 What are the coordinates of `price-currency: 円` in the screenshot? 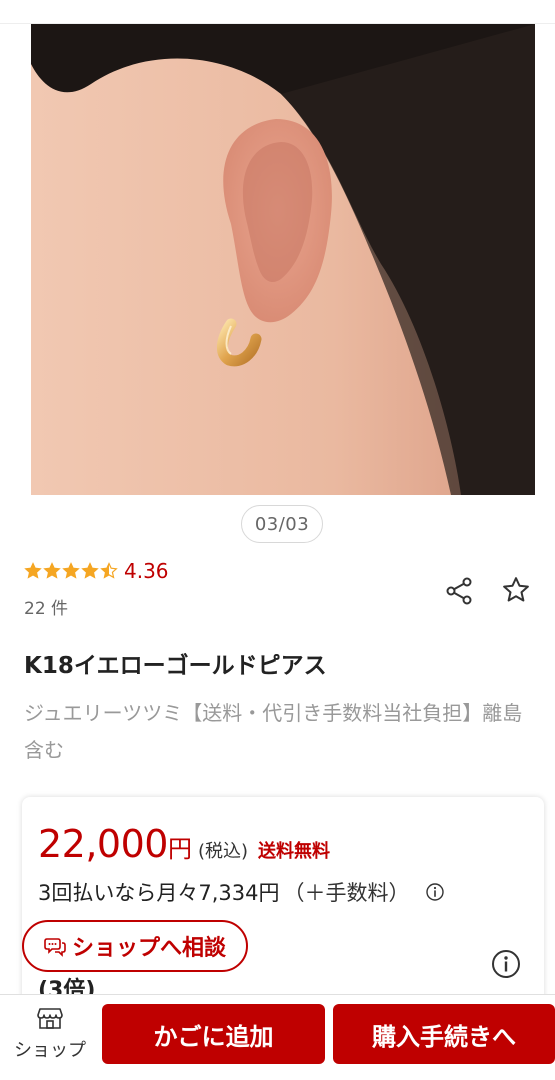 It's located at (179, 849).